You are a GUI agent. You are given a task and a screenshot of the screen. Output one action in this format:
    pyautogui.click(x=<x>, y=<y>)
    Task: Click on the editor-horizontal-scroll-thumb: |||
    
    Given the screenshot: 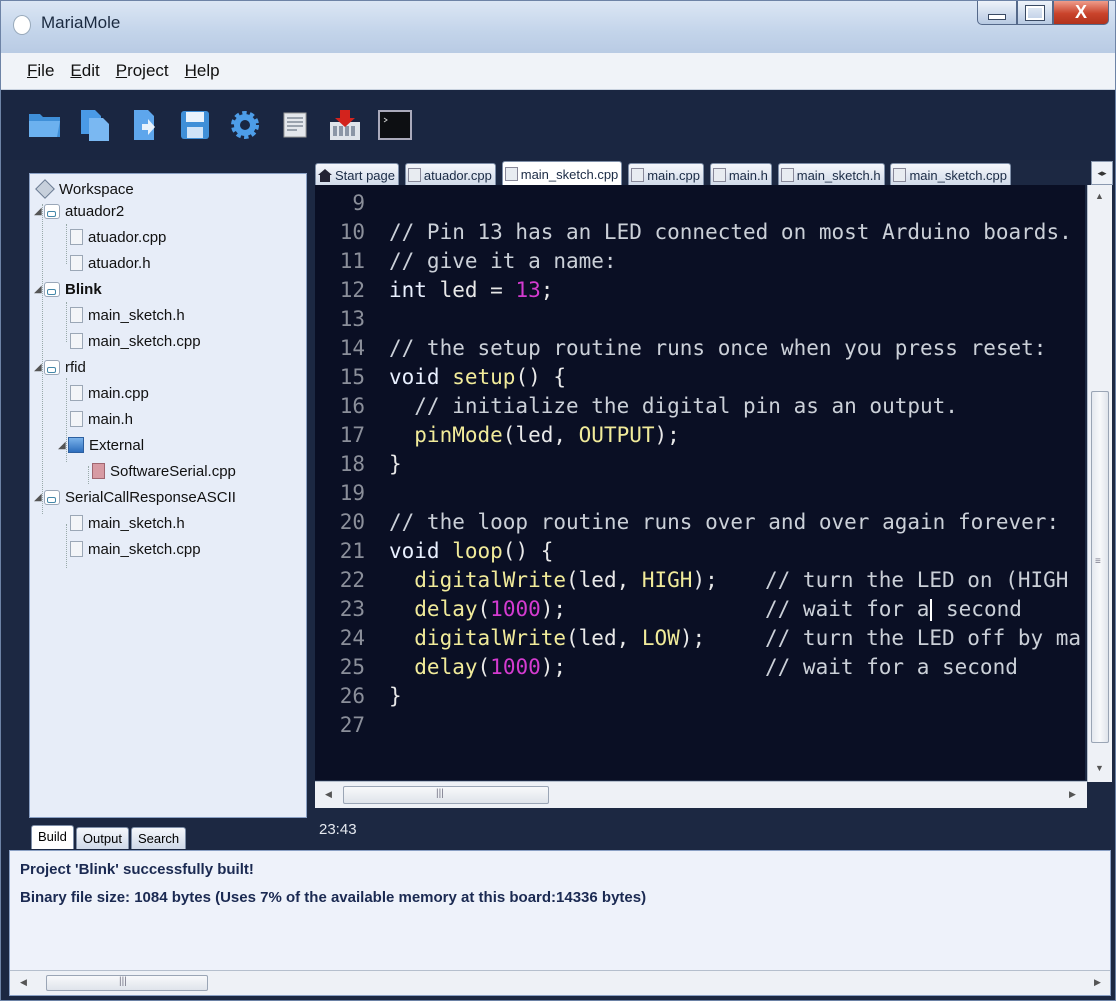 What is the action you would take?
    pyautogui.click(x=446, y=795)
    